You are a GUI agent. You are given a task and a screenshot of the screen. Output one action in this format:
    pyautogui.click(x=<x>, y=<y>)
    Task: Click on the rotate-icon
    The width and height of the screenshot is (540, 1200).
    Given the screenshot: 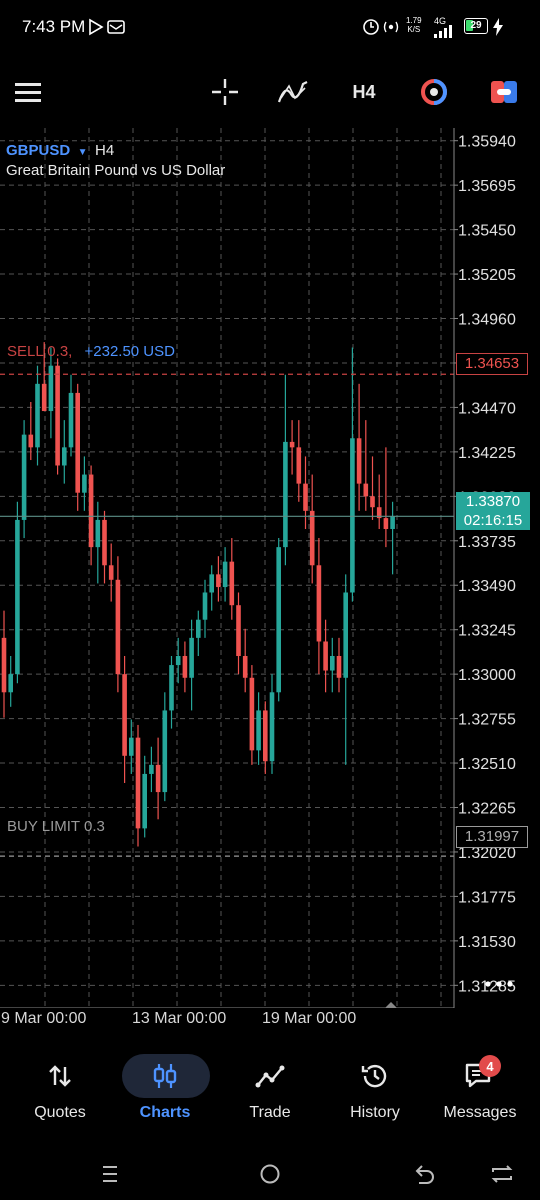 What is the action you would take?
    pyautogui.click(x=502, y=1174)
    